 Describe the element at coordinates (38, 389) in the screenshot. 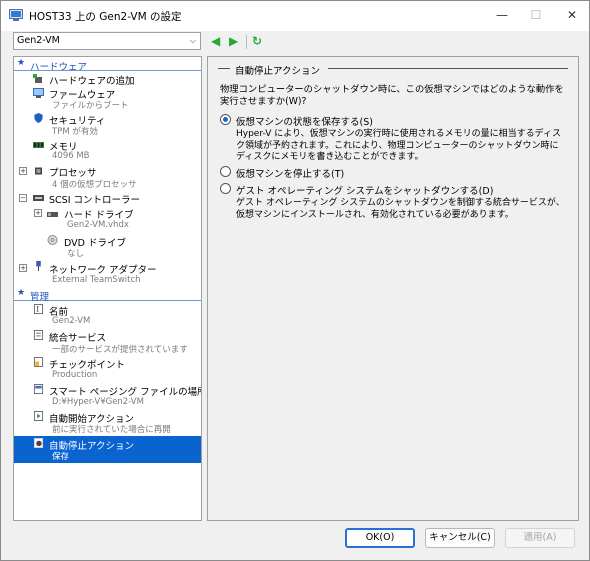

I see `smart-paging-icon` at that location.